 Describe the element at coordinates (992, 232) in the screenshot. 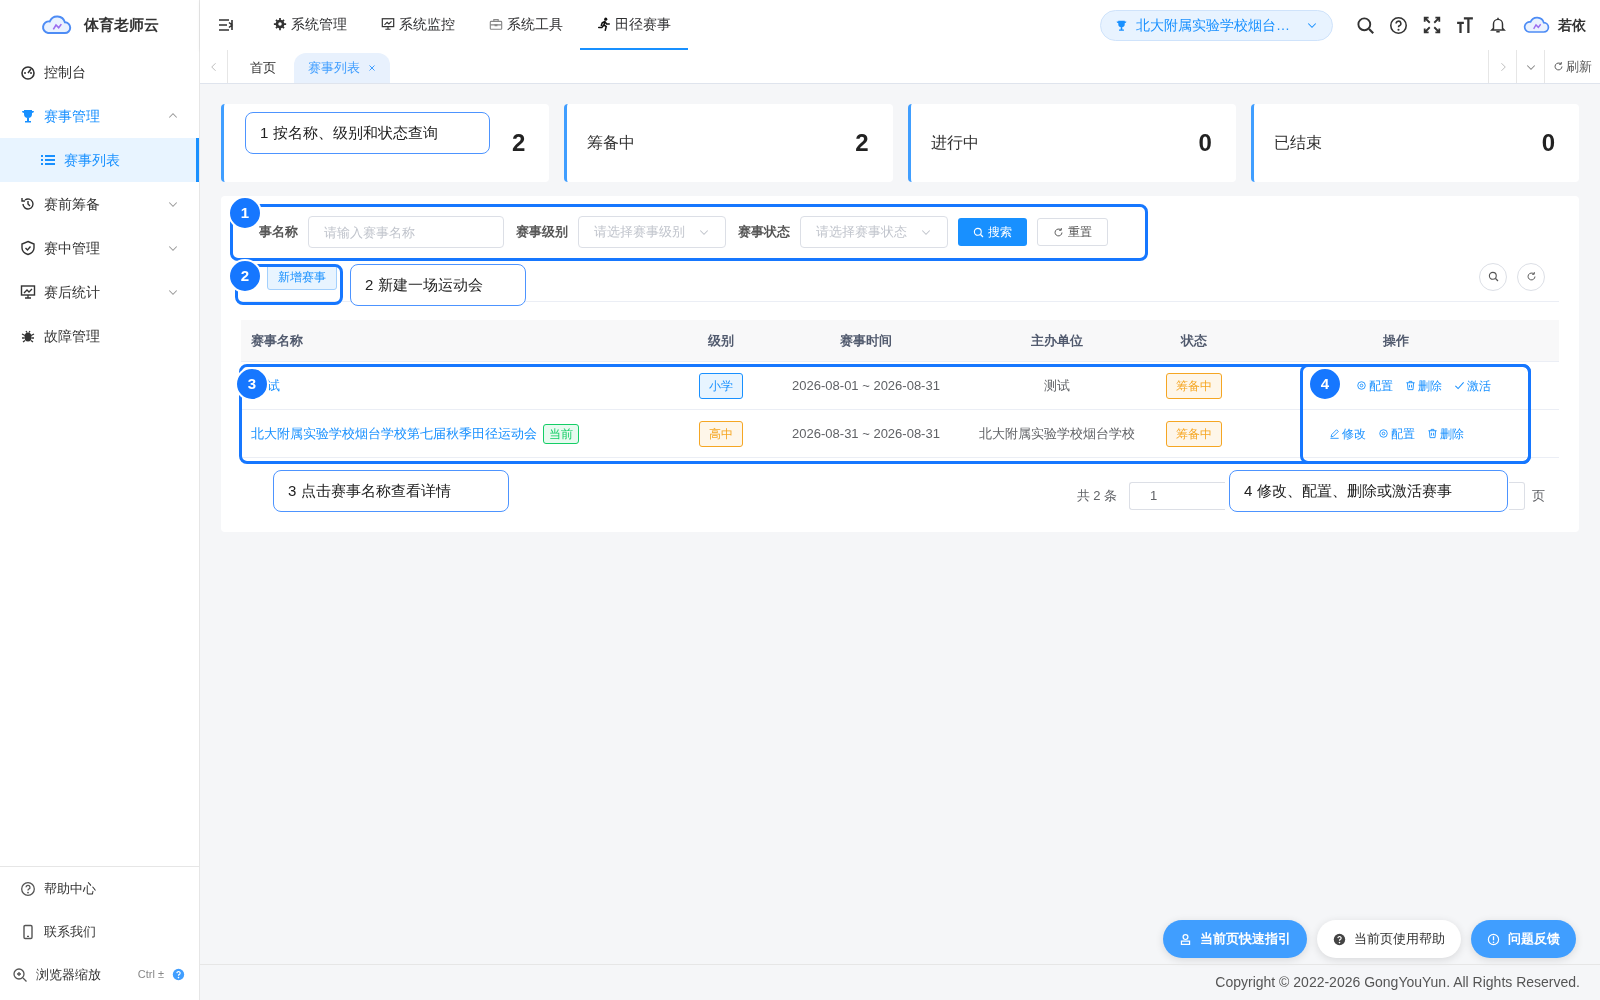

I see `search-button: 搜索` at that location.